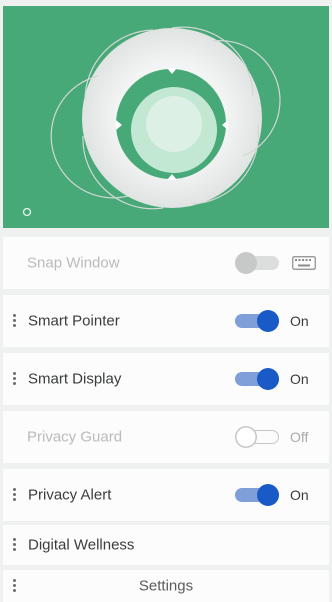 The height and width of the screenshot is (602, 332). What do you see at coordinates (75, 437) in the screenshot?
I see `privacy-guard-label: Privacy Guard` at bounding box center [75, 437].